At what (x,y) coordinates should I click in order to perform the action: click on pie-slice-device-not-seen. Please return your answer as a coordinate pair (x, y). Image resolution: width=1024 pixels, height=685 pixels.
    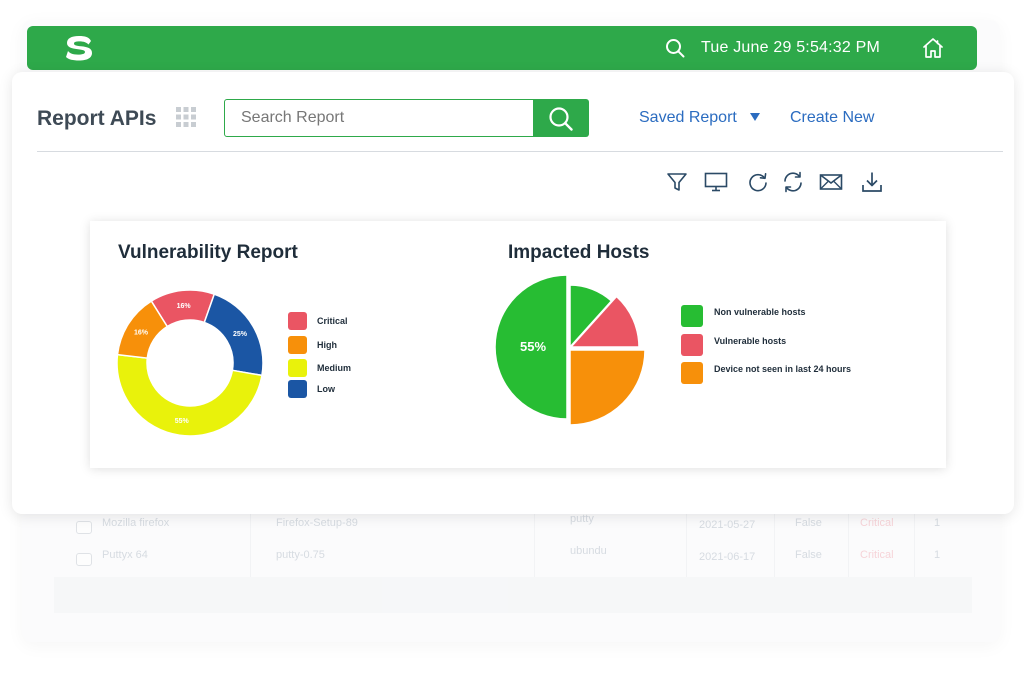
    Looking at the image, I should click on (607, 387).